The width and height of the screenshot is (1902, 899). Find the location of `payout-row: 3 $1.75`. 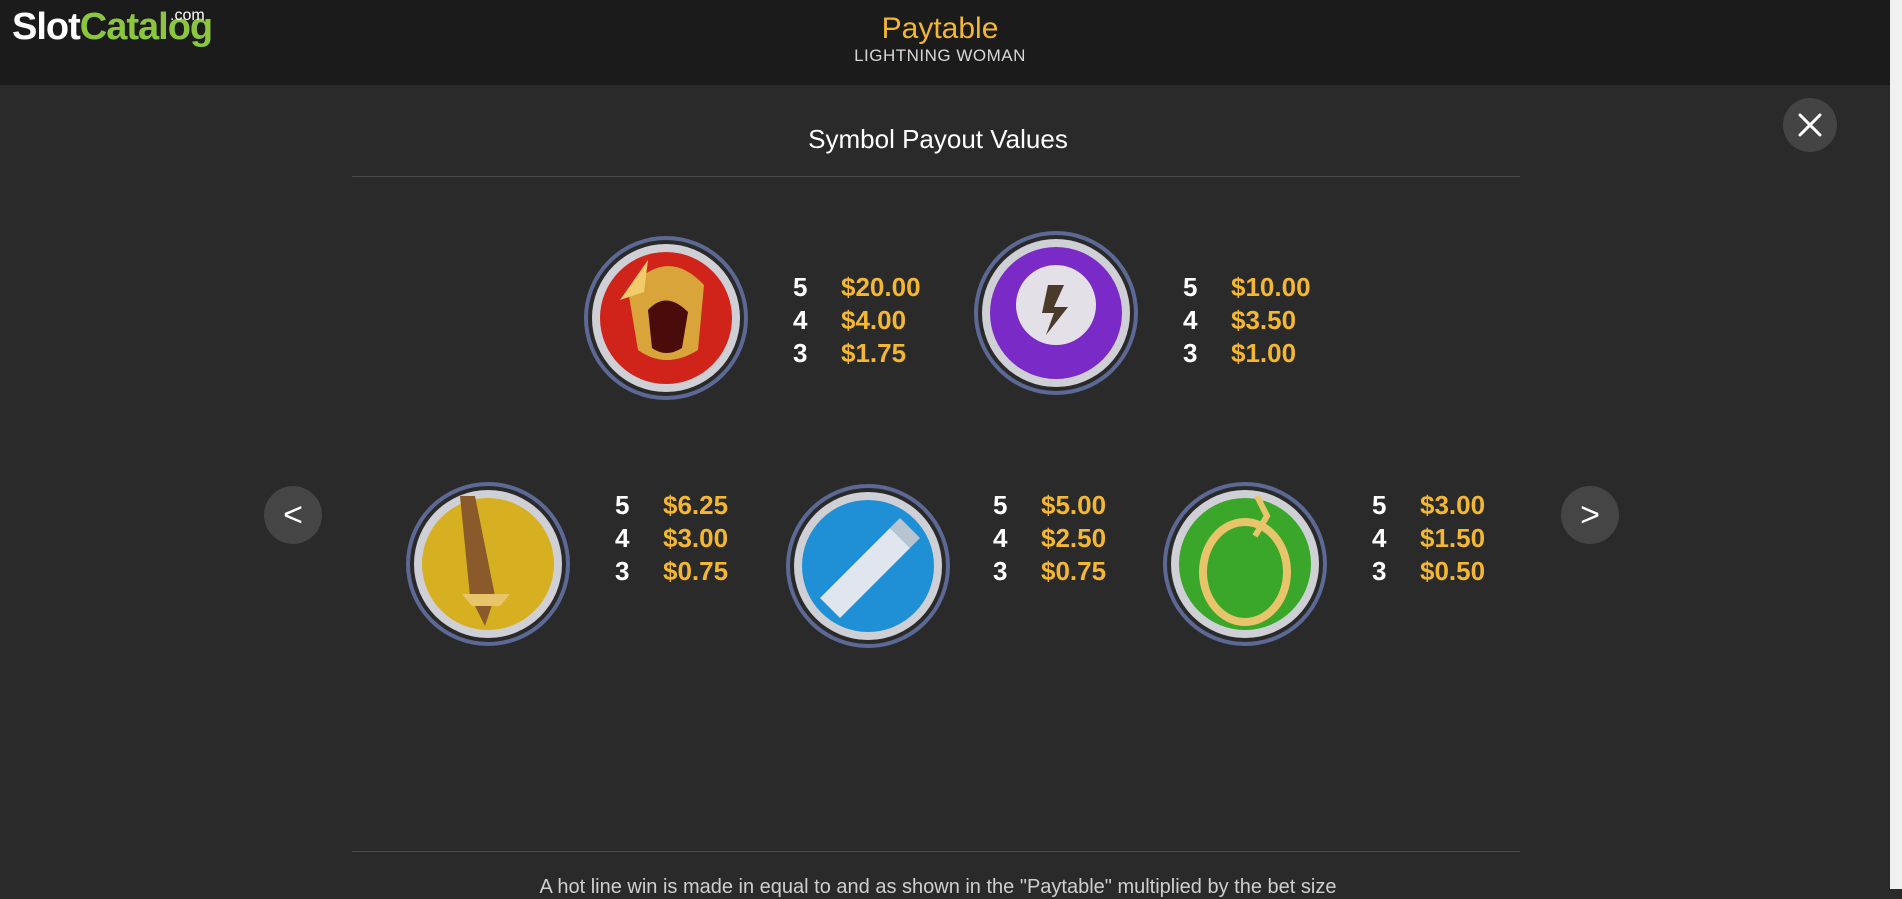

payout-row: 3 $1.75 is located at coordinates (857, 353).